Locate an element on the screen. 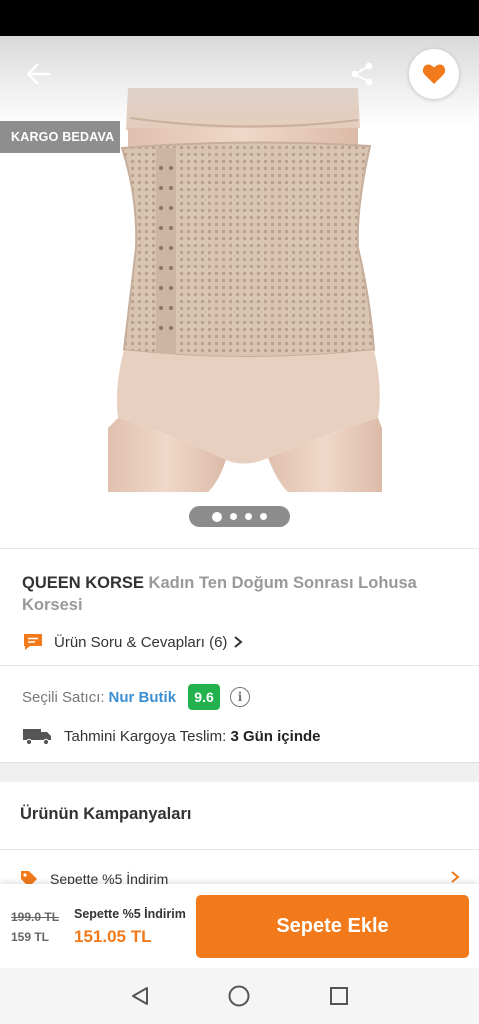 The height and width of the screenshot is (1024, 479). shipping-estimate: Tahmini Kargoya Teslim: 3 Gün içinde is located at coordinates (171, 736).